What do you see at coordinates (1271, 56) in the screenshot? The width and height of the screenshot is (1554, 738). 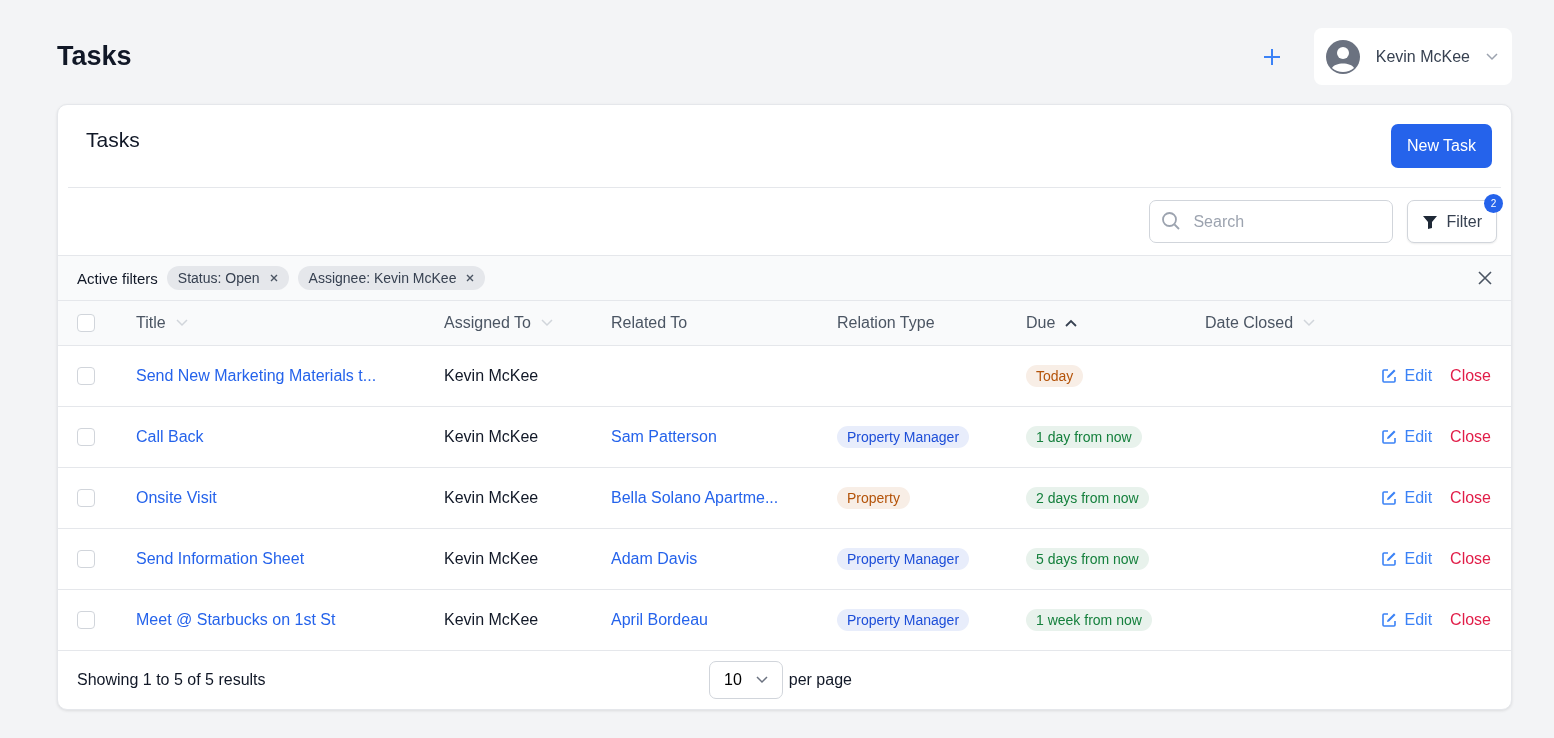 I see `plus-icon` at bounding box center [1271, 56].